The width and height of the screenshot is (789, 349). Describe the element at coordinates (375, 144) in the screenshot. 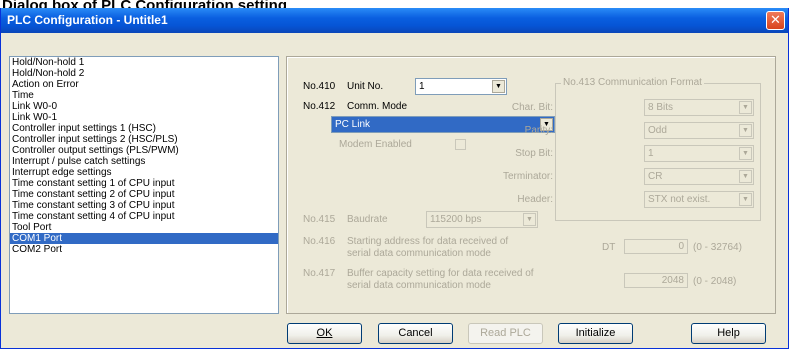

I see `modem-enabled-label: Modem Enabled` at that location.